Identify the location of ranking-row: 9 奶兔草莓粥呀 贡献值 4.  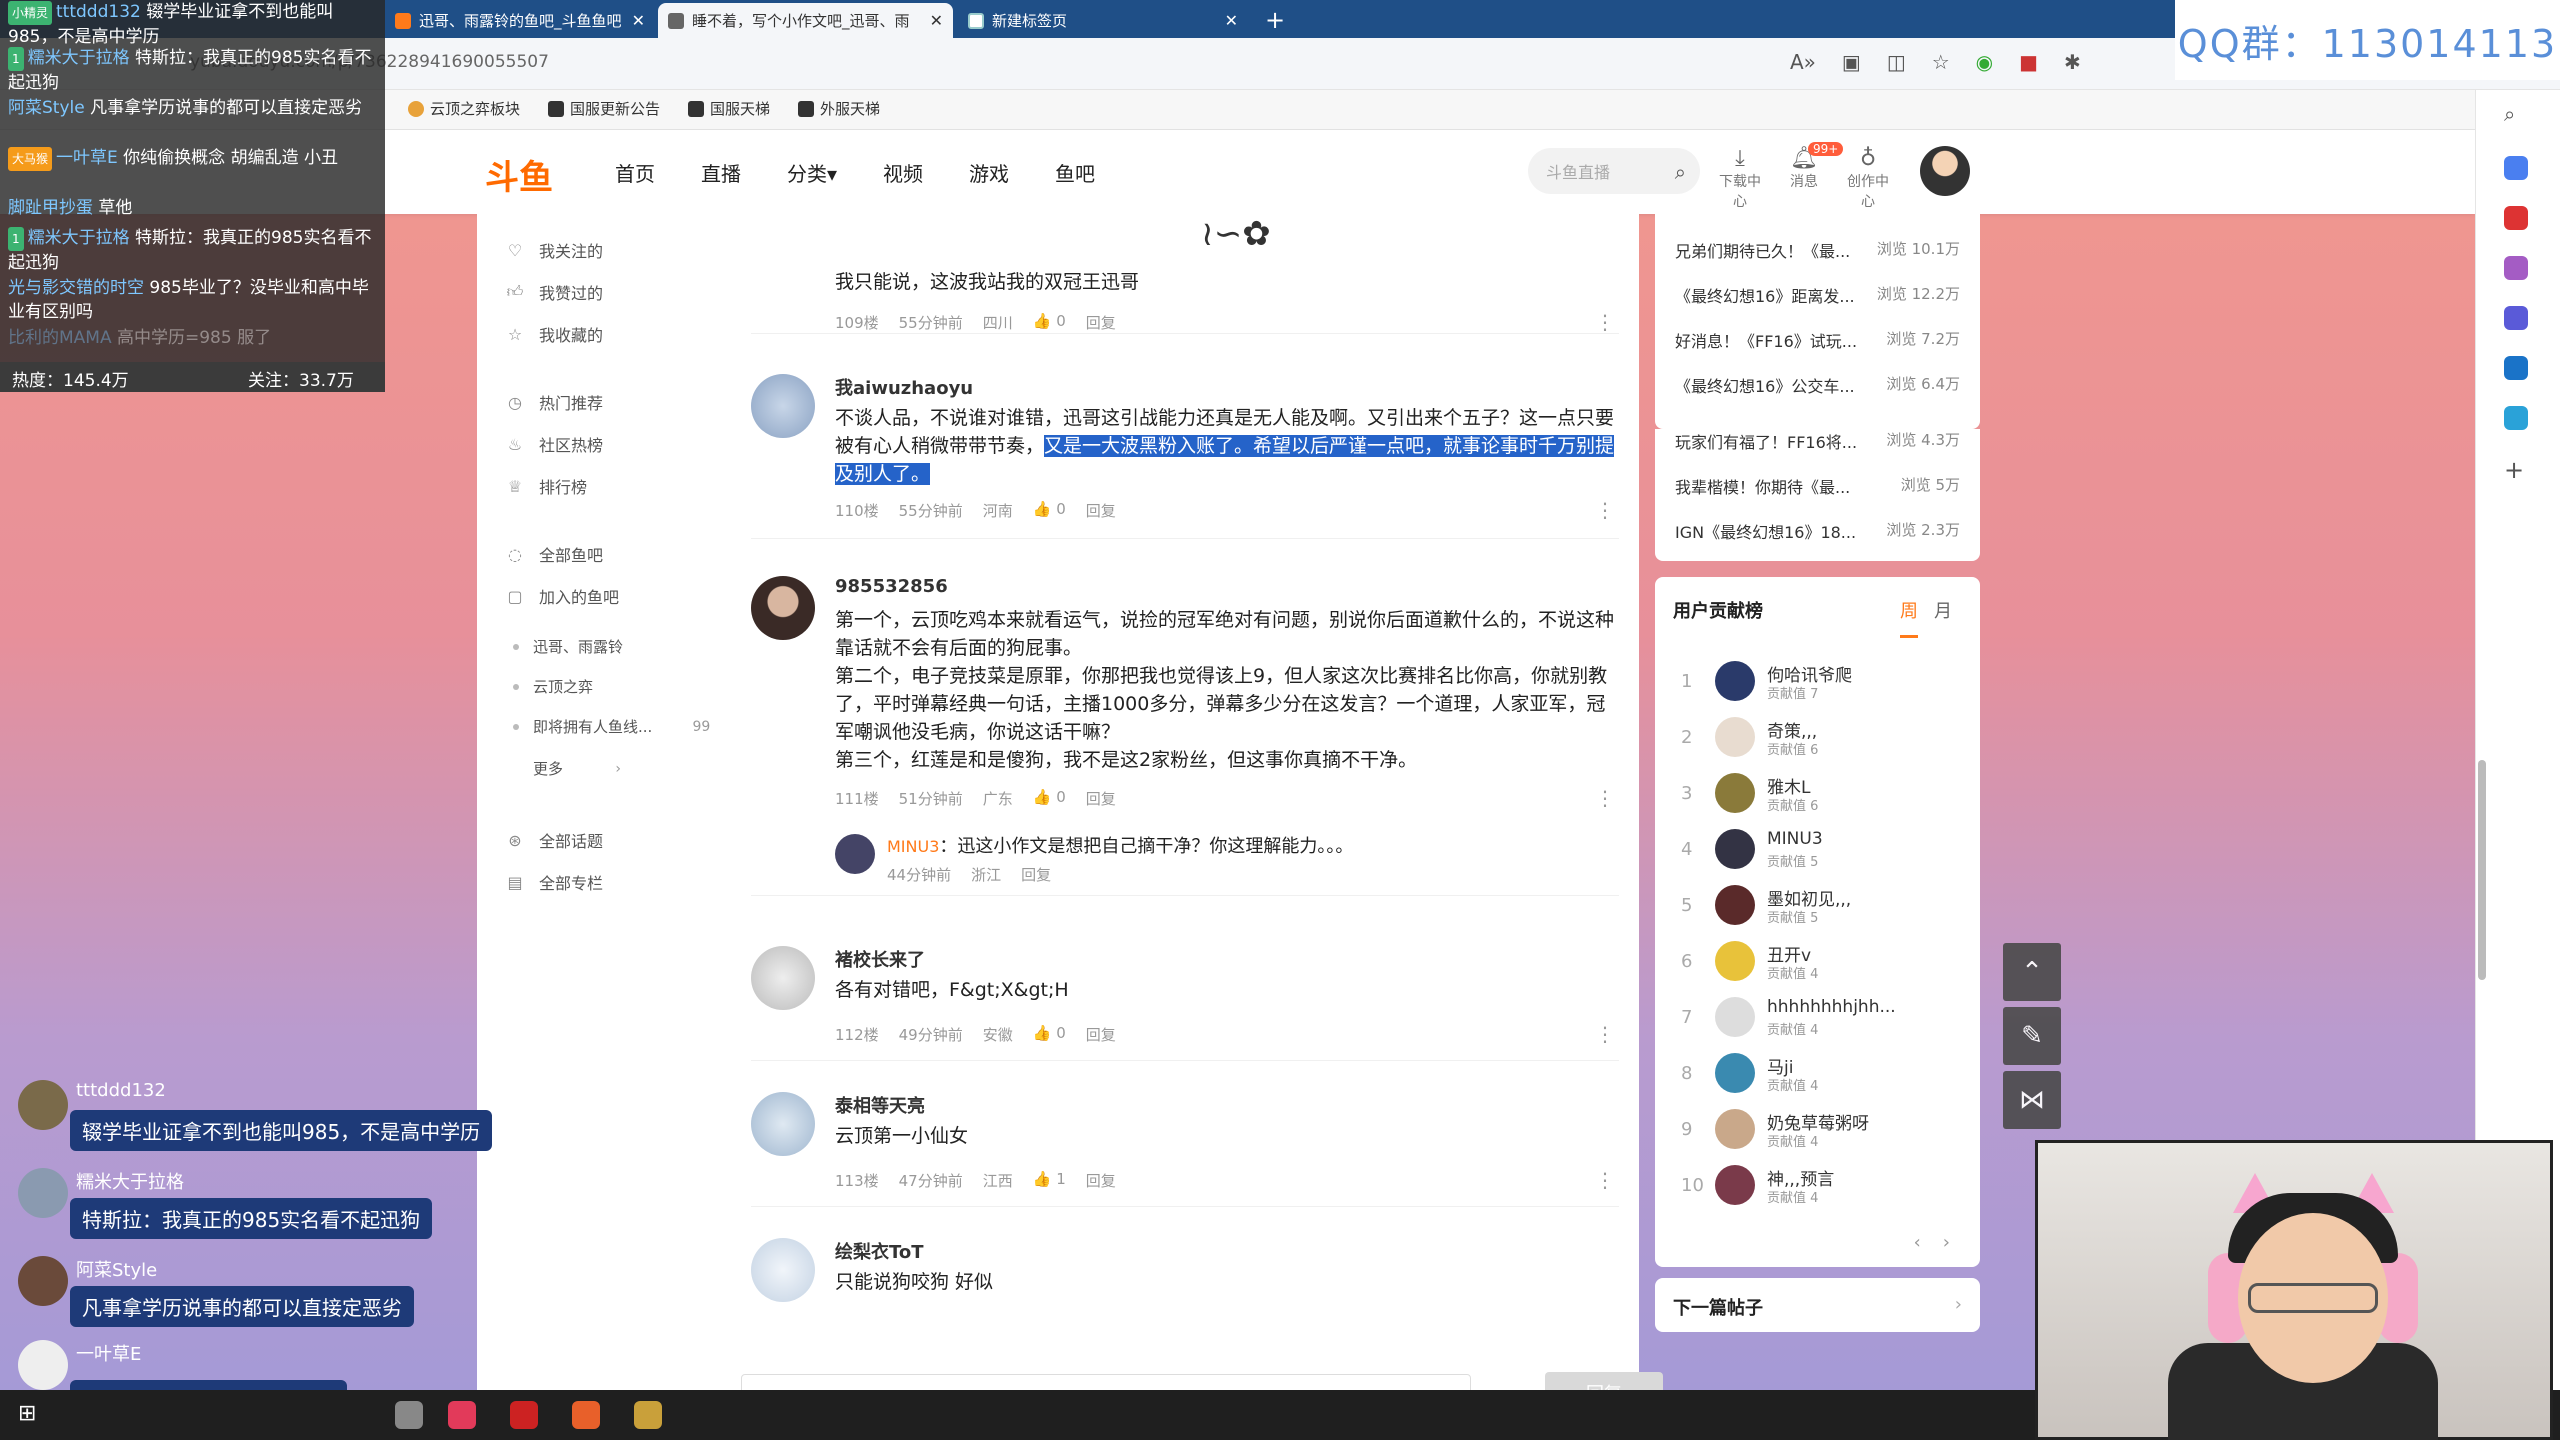
(1821, 1129).